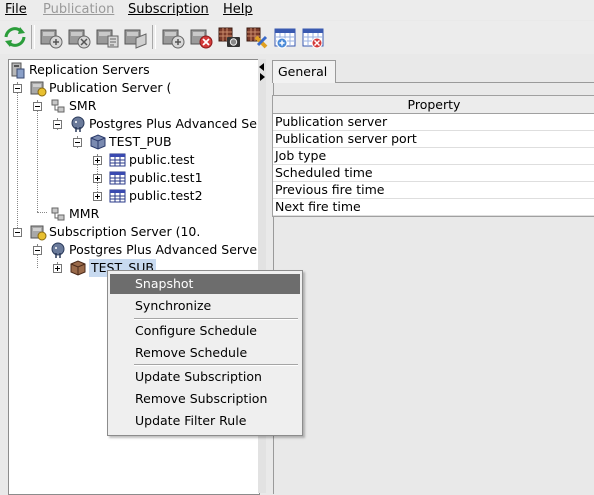 Image resolution: width=594 pixels, height=495 pixels. I want to click on menu-item-remove-schedule: Remove Schedule, so click(205, 353).